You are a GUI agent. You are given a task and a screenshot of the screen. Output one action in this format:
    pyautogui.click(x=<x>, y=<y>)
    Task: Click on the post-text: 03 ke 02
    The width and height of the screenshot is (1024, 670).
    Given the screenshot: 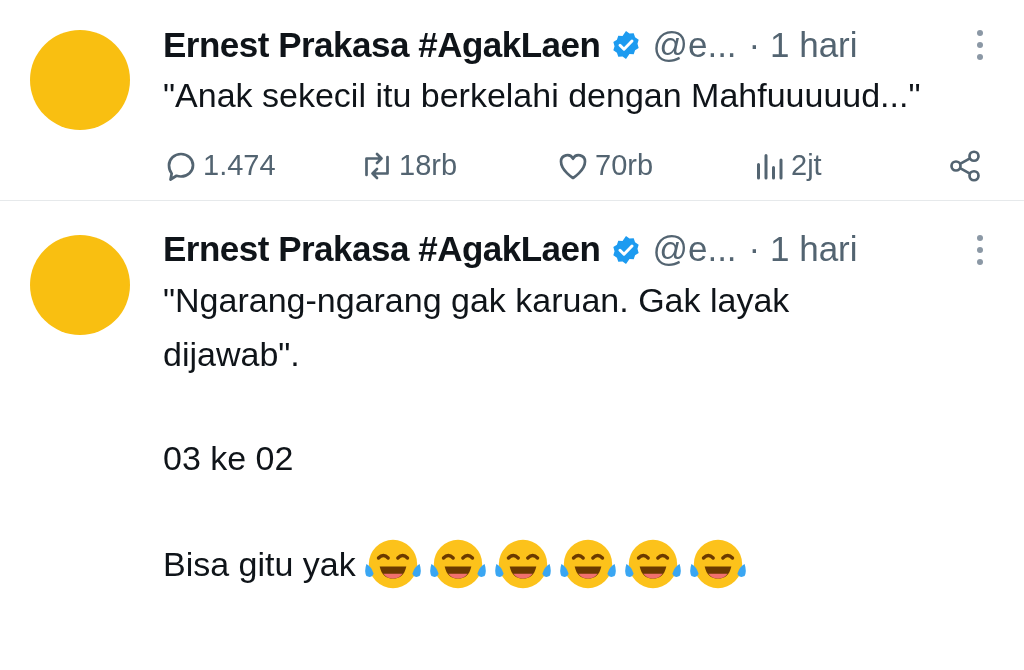 What is the action you would take?
    pyautogui.click(x=229, y=458)
    